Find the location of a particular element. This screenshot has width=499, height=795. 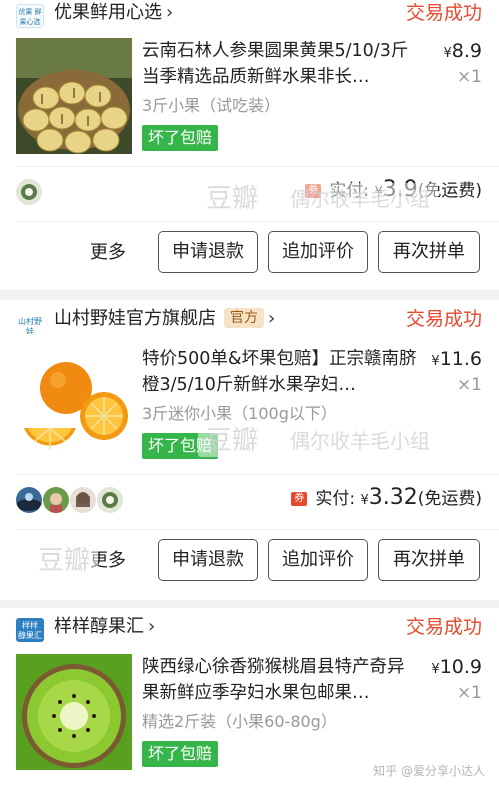

pepino-fruit-image is located at coordinates (74, 96).